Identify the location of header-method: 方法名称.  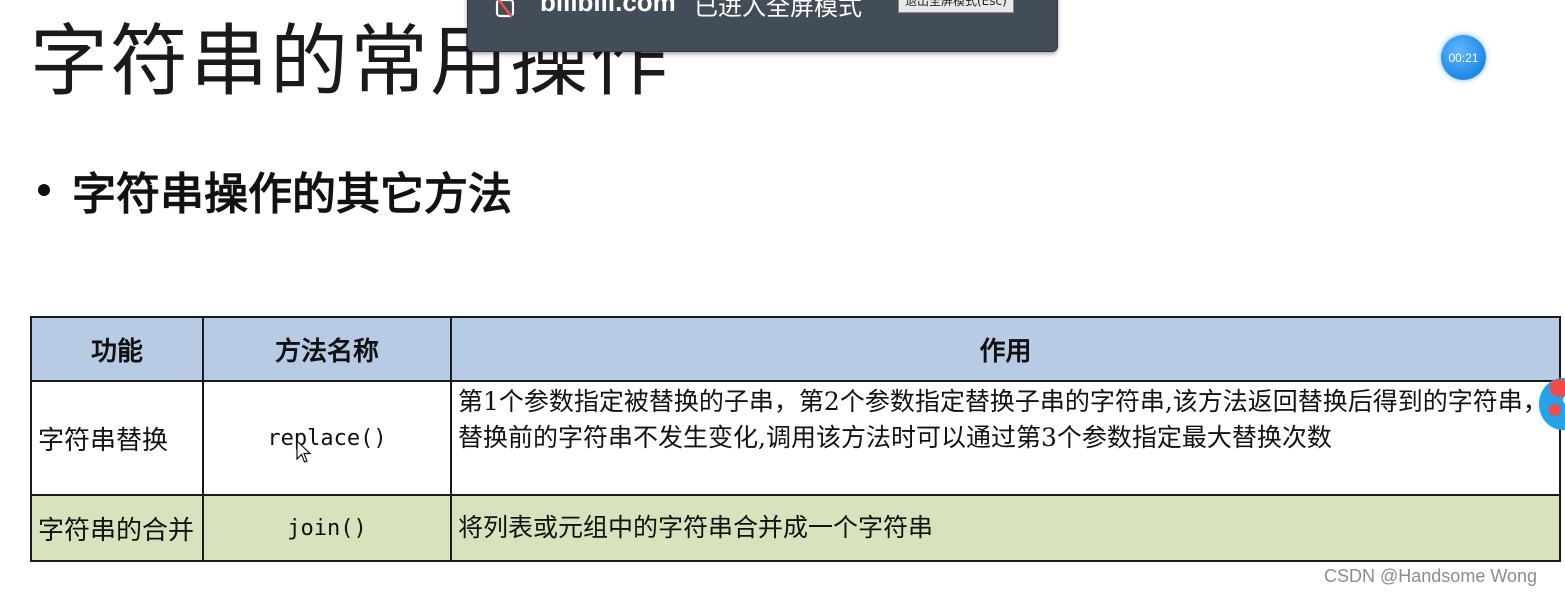
(327, 349).